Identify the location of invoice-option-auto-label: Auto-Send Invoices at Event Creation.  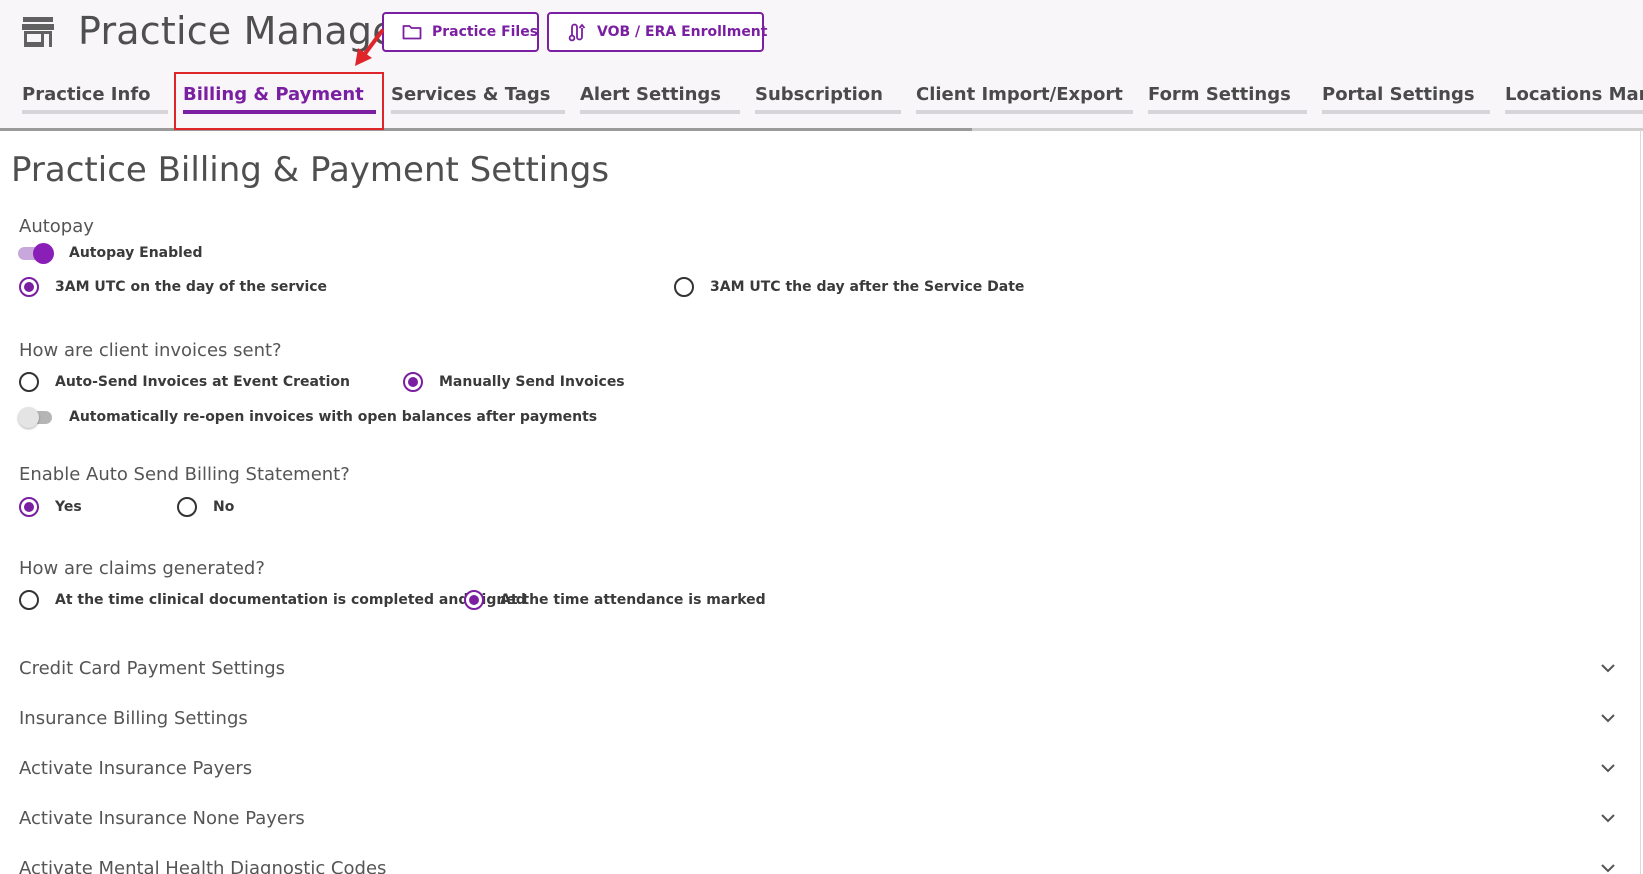
(203, 382).